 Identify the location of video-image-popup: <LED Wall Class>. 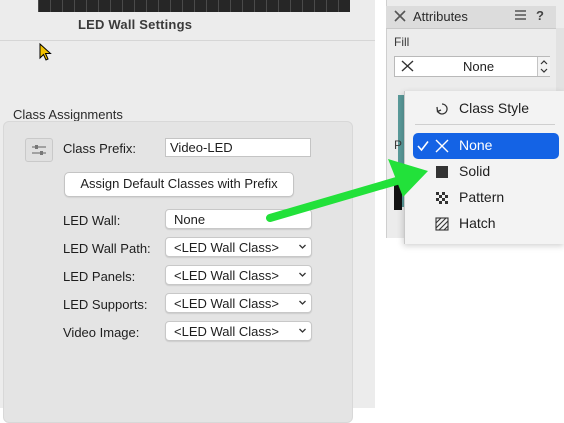
(238, 331).